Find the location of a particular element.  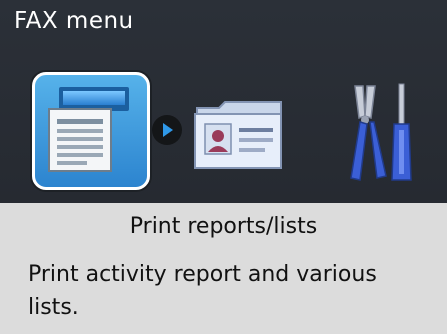

print-reports-icon is located at coordinates (88, 129).